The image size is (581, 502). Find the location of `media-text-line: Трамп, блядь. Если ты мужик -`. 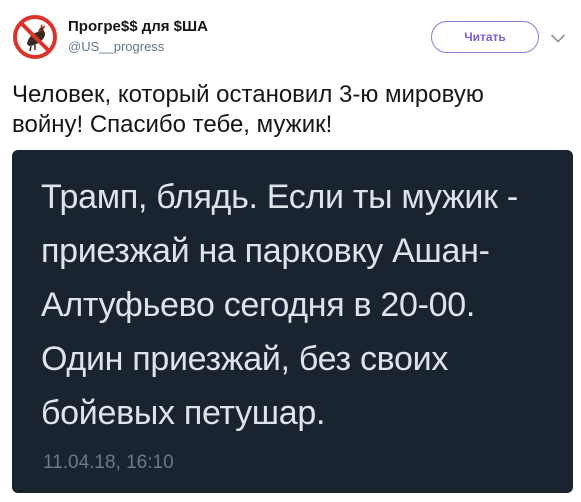

media-text-line: Трамп, блядь. Если ты мужик - is located at coordinates (279, 197).